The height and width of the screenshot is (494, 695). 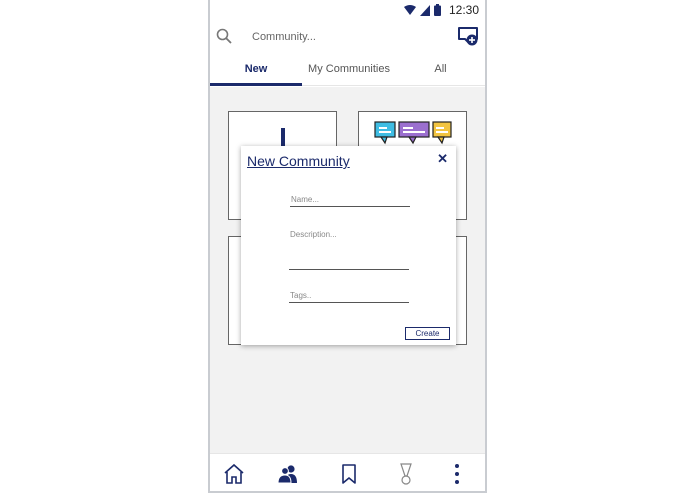 What do you see at coordinates (442, 159) in the screenshot?
I see `close-icon: ✕` at bounding box center [442, 159].